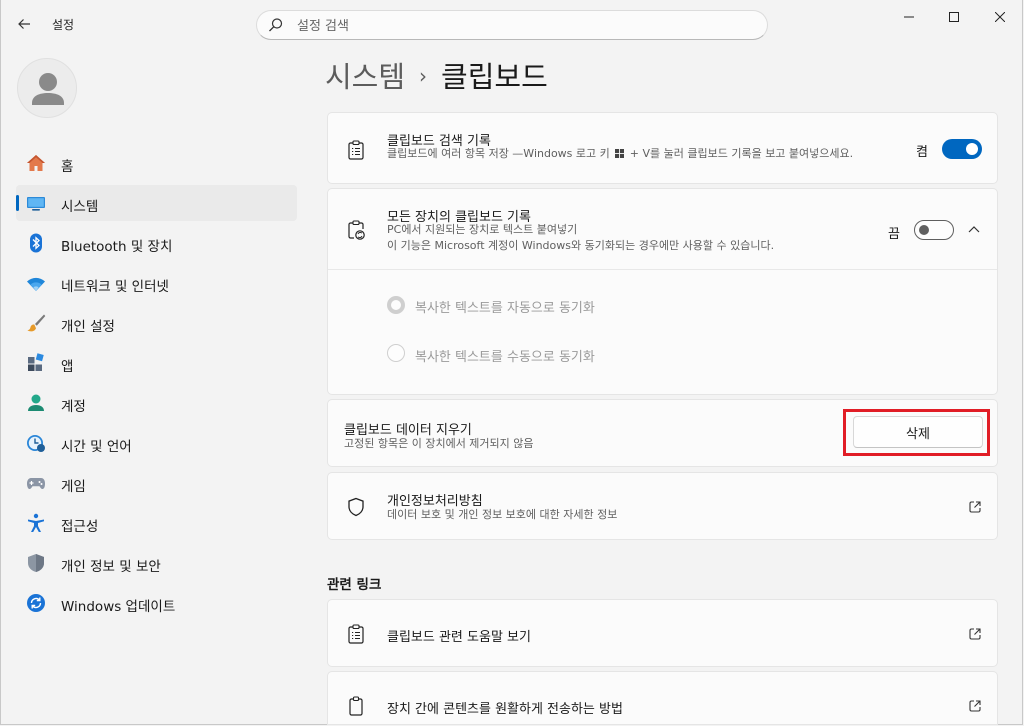  What do you see at coordinates (36, 522) in the screenshot?
I see `accessibility-icon` at bounding box center [36, 522].